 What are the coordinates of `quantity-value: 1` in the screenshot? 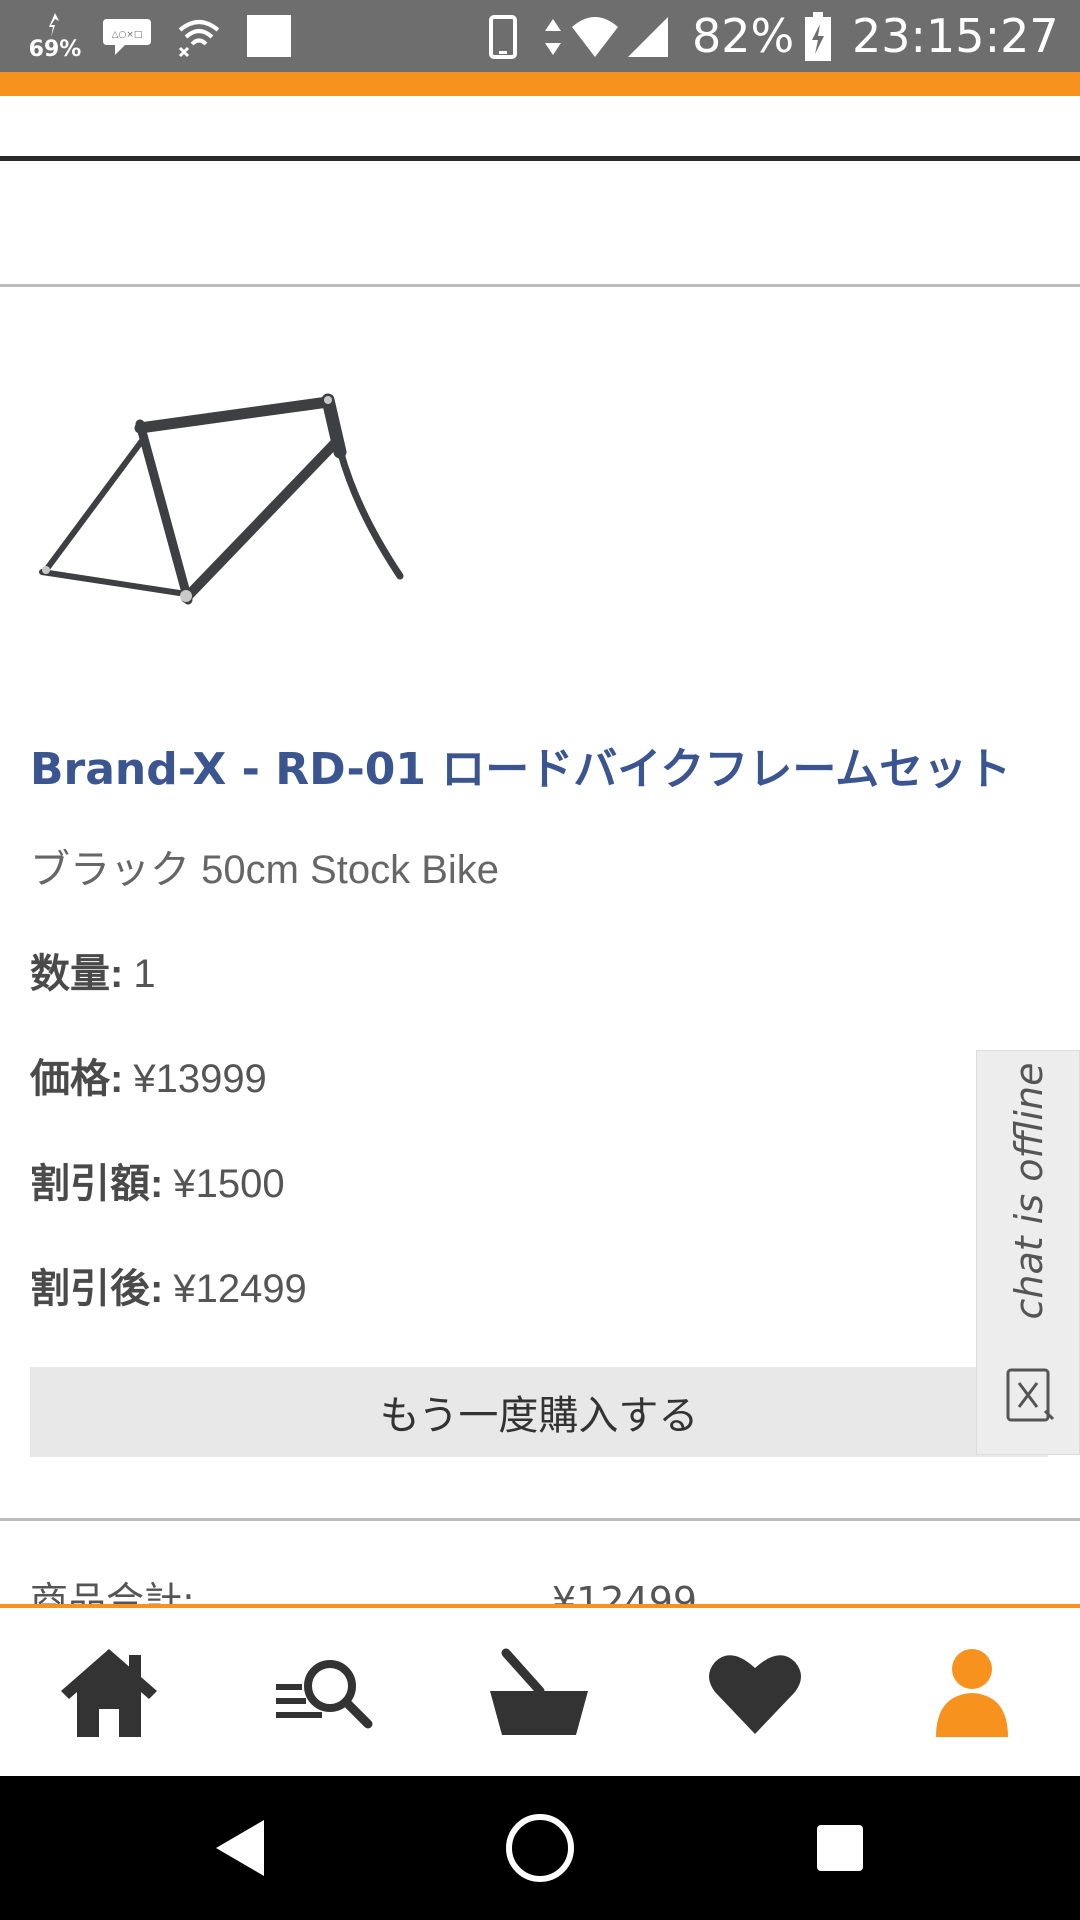 It's located at (144, 974).